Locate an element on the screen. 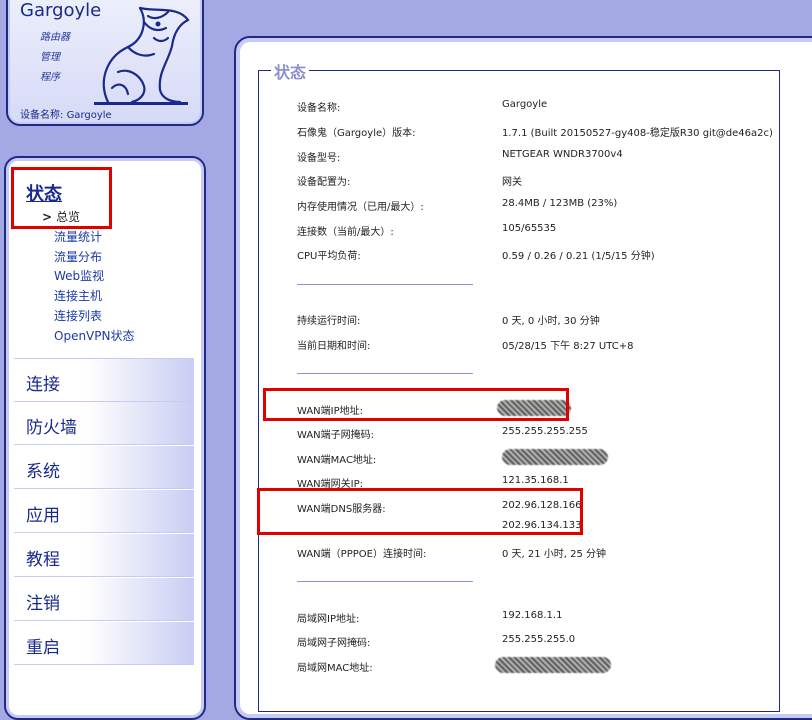  label-lan-mac: 局域网MAC地址: is located at coordinates (335, 668).